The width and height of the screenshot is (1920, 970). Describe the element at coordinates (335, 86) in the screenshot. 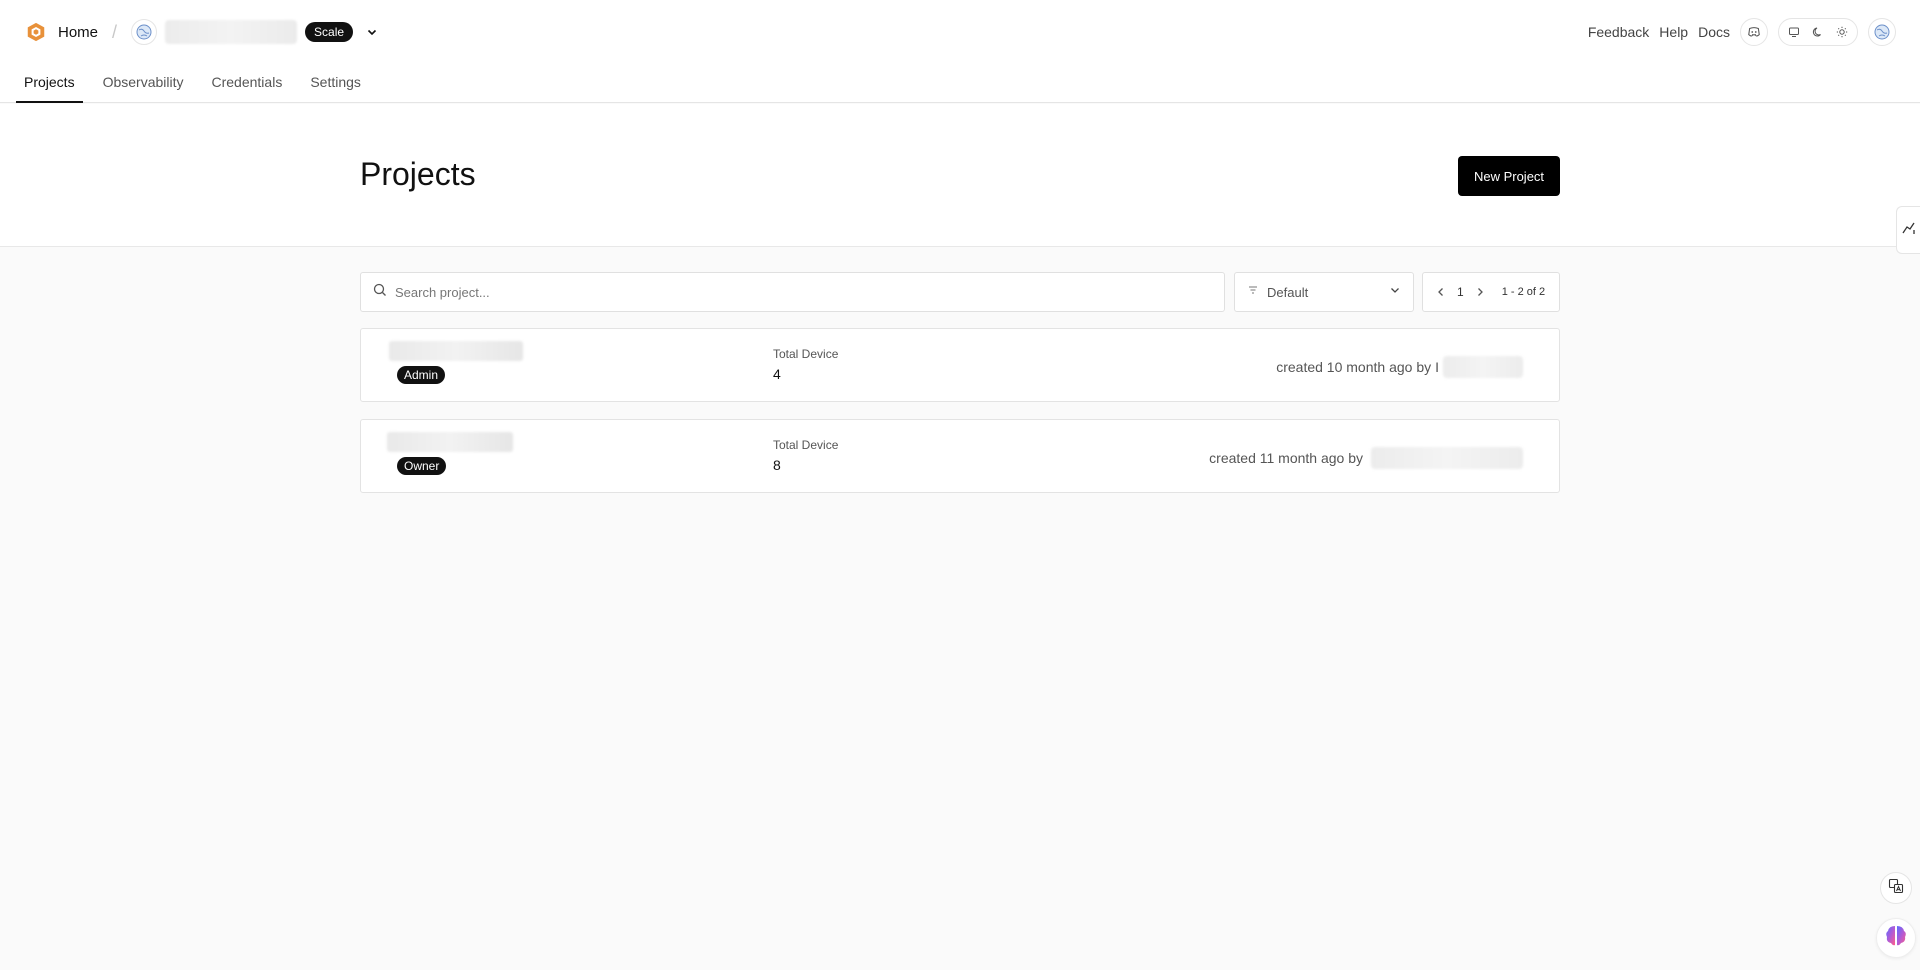

I see `tab-settings: Settings` at that location.